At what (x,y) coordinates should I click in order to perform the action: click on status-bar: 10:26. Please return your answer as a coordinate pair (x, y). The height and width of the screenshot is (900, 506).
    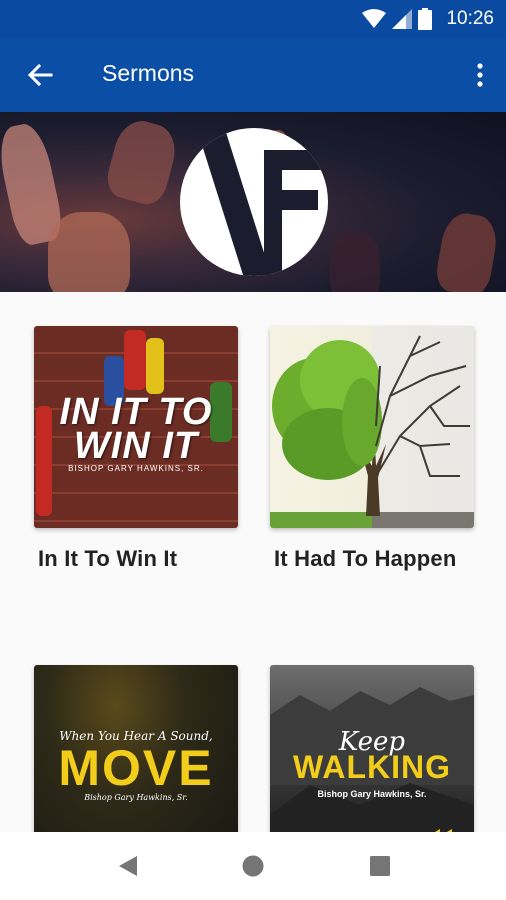
    Looking at the image, I should click on (253, 19).